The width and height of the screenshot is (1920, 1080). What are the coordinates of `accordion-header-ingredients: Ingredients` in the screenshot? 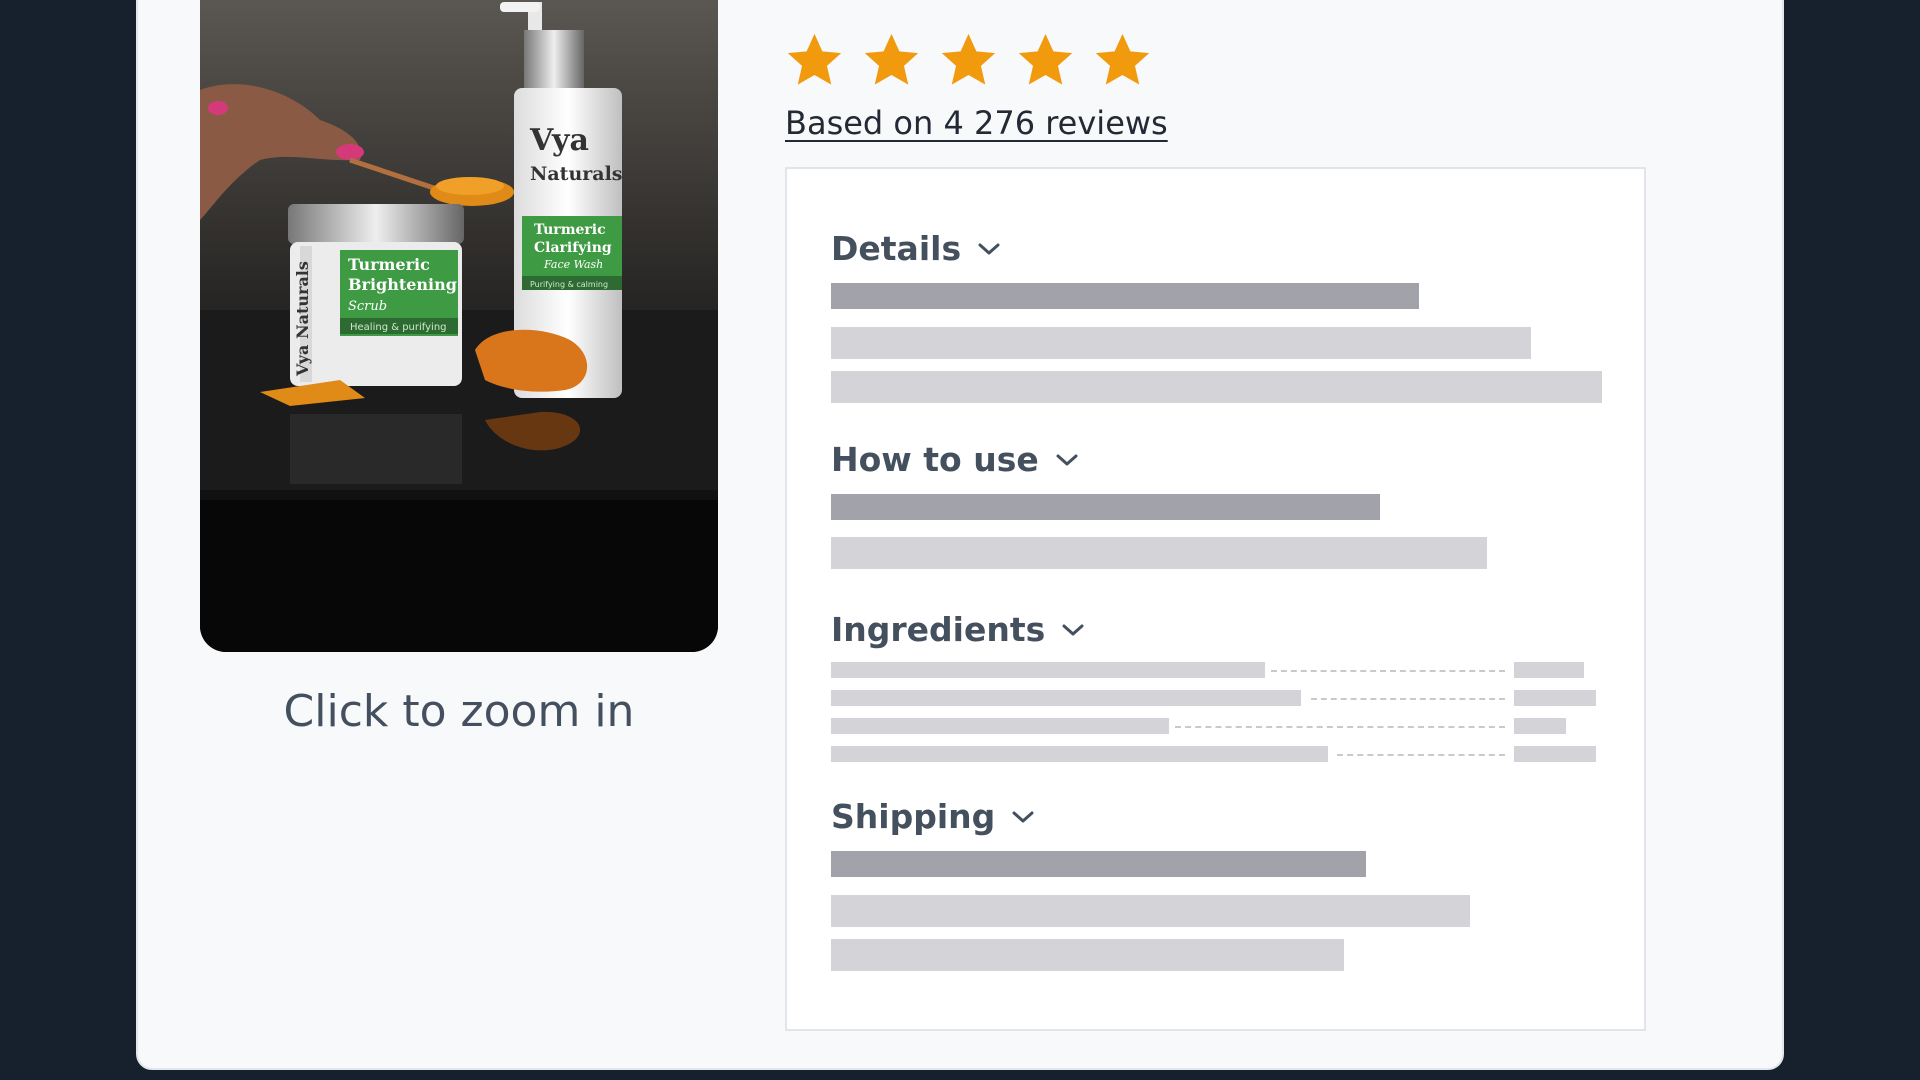 It's located at (958, 629).